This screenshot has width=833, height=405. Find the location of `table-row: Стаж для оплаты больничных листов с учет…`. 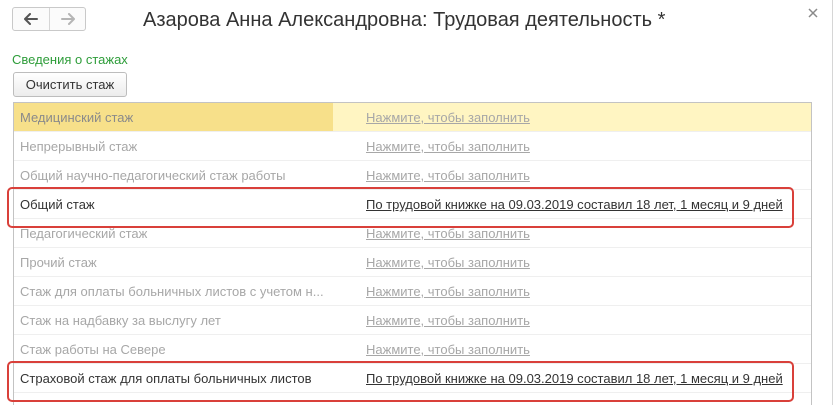

table-row: Стаж для оплаты больничных листов с учет… is located at coordinates (412, 291).